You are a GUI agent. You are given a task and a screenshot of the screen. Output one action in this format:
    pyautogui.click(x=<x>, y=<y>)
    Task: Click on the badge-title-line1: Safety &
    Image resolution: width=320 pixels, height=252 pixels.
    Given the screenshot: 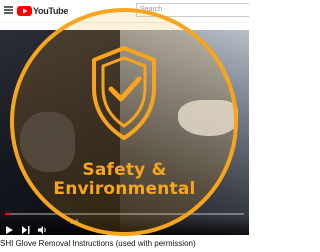 What is the action you would take?
    pyautogui.click(x=124, y=170)
    